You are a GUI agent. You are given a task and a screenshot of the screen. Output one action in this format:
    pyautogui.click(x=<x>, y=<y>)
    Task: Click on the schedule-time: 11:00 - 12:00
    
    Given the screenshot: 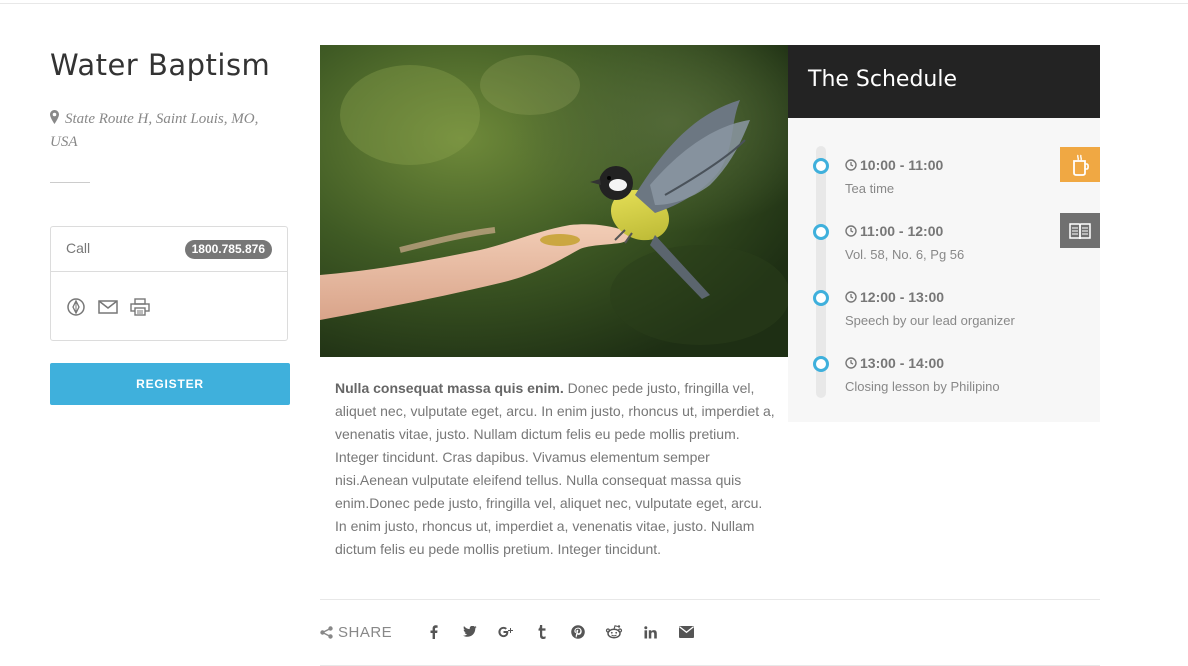 What is the action you would take?
    pyautogui.click(x=894, y=231)
    